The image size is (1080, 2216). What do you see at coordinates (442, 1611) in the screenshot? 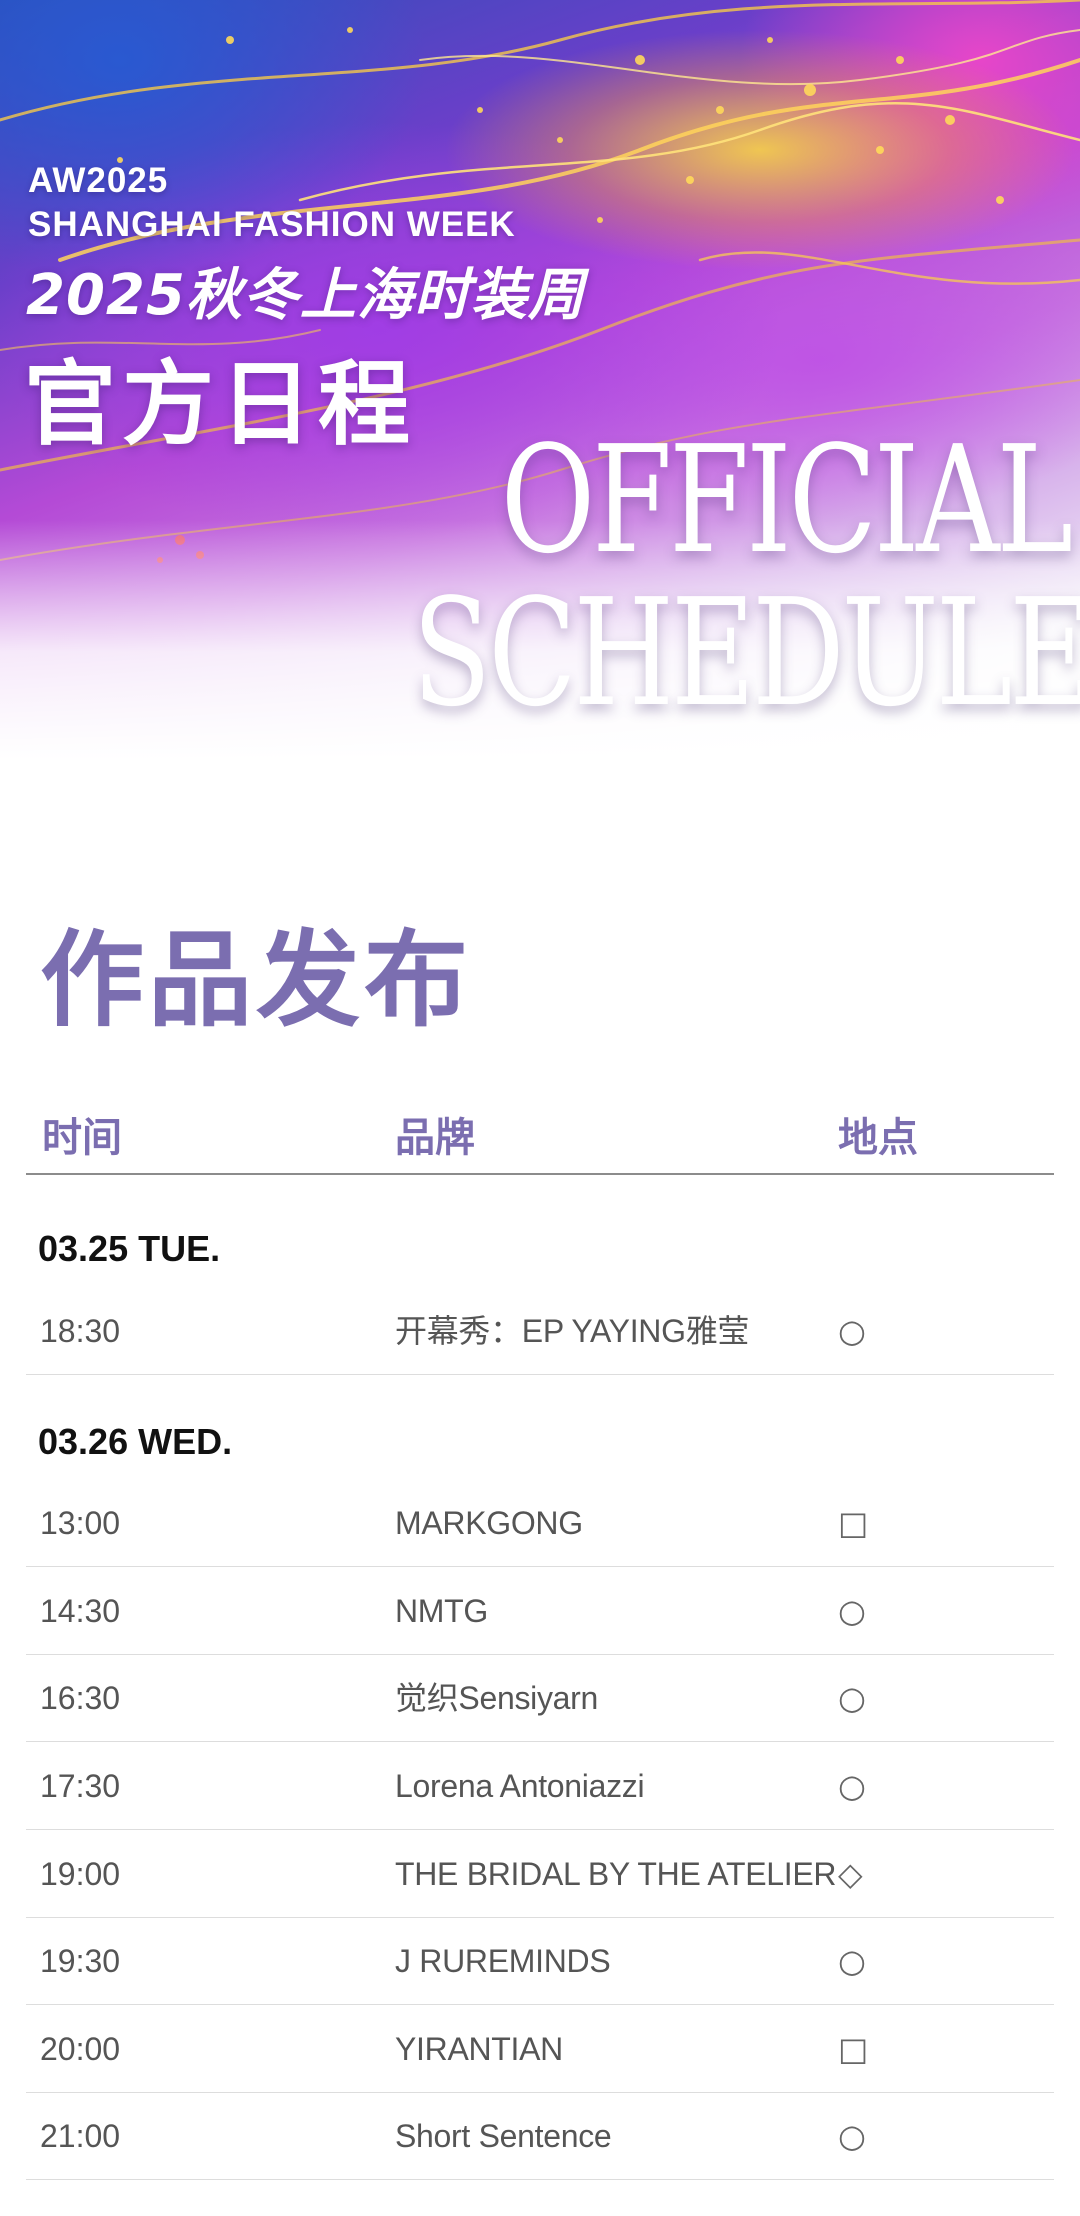
I see `row-brand: NMTG` at bounding box center [442, 1611].